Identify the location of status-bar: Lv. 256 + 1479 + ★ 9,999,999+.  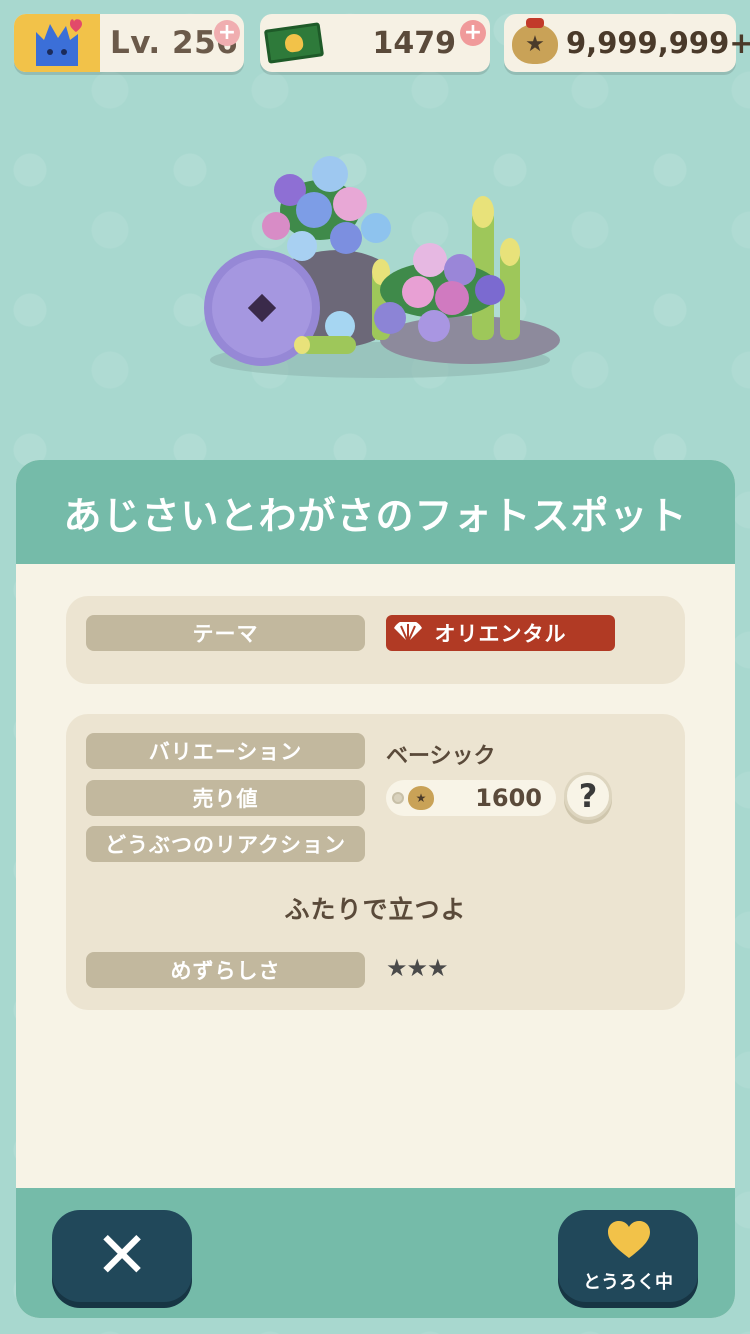
(382, 44).